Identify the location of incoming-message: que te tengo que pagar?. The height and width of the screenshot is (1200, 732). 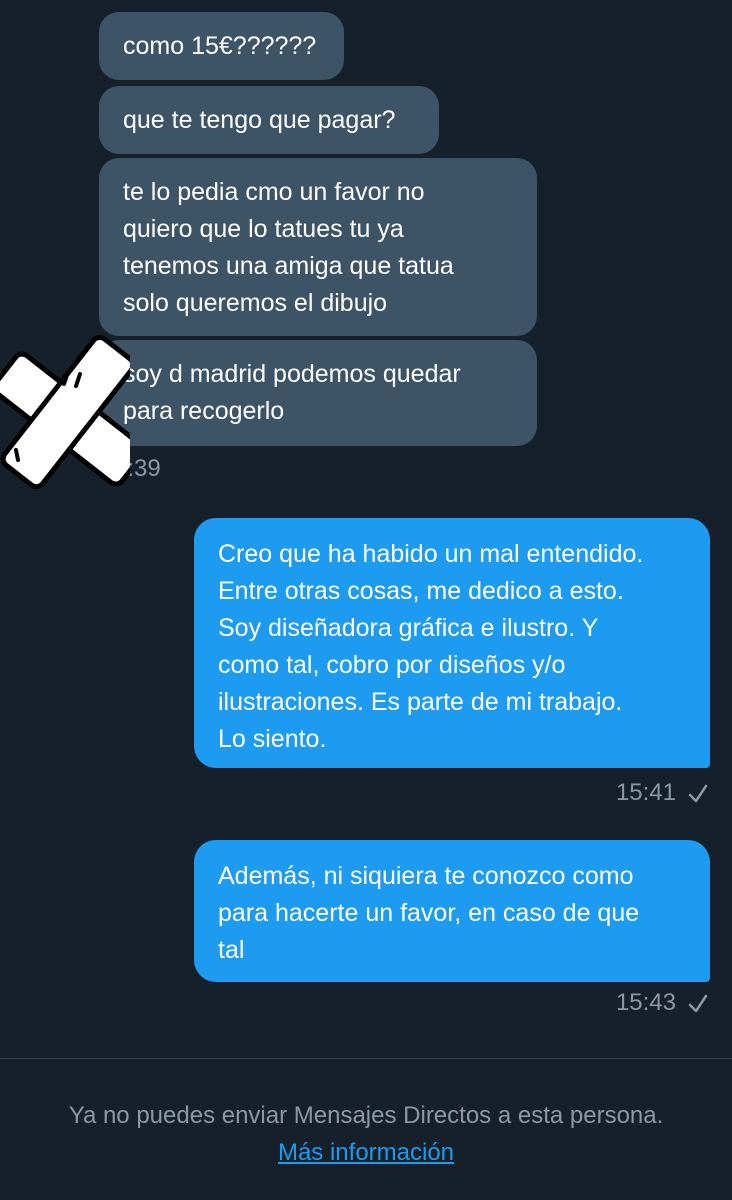
(269, 120).